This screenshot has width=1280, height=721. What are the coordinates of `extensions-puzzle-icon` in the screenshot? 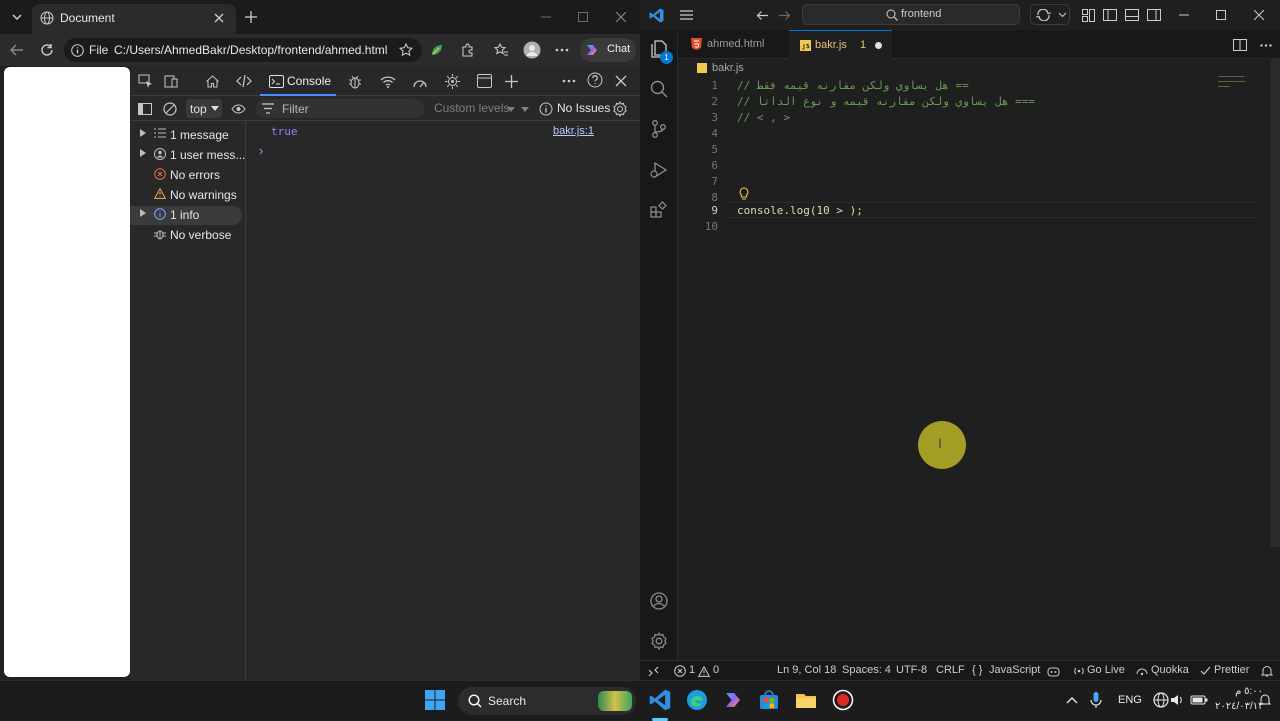 It's located at (468, 50).